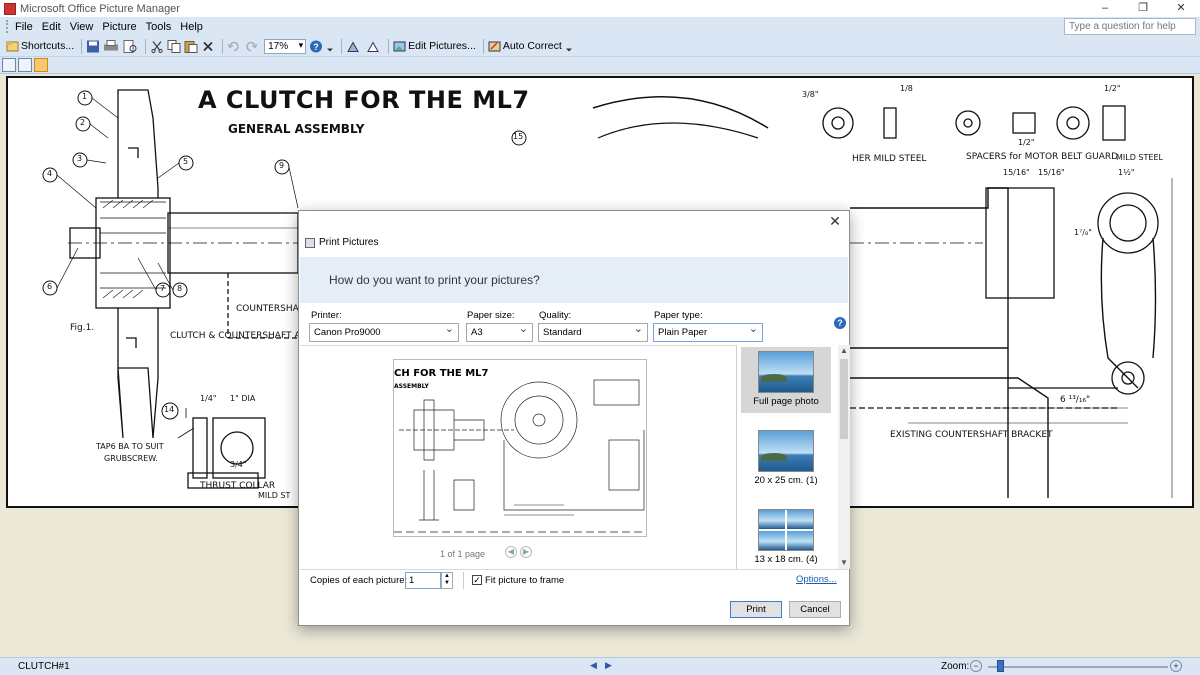 This screenshot has height=675, width=1200. I want to click on 13x18-thumbnail, so click(786, 530).